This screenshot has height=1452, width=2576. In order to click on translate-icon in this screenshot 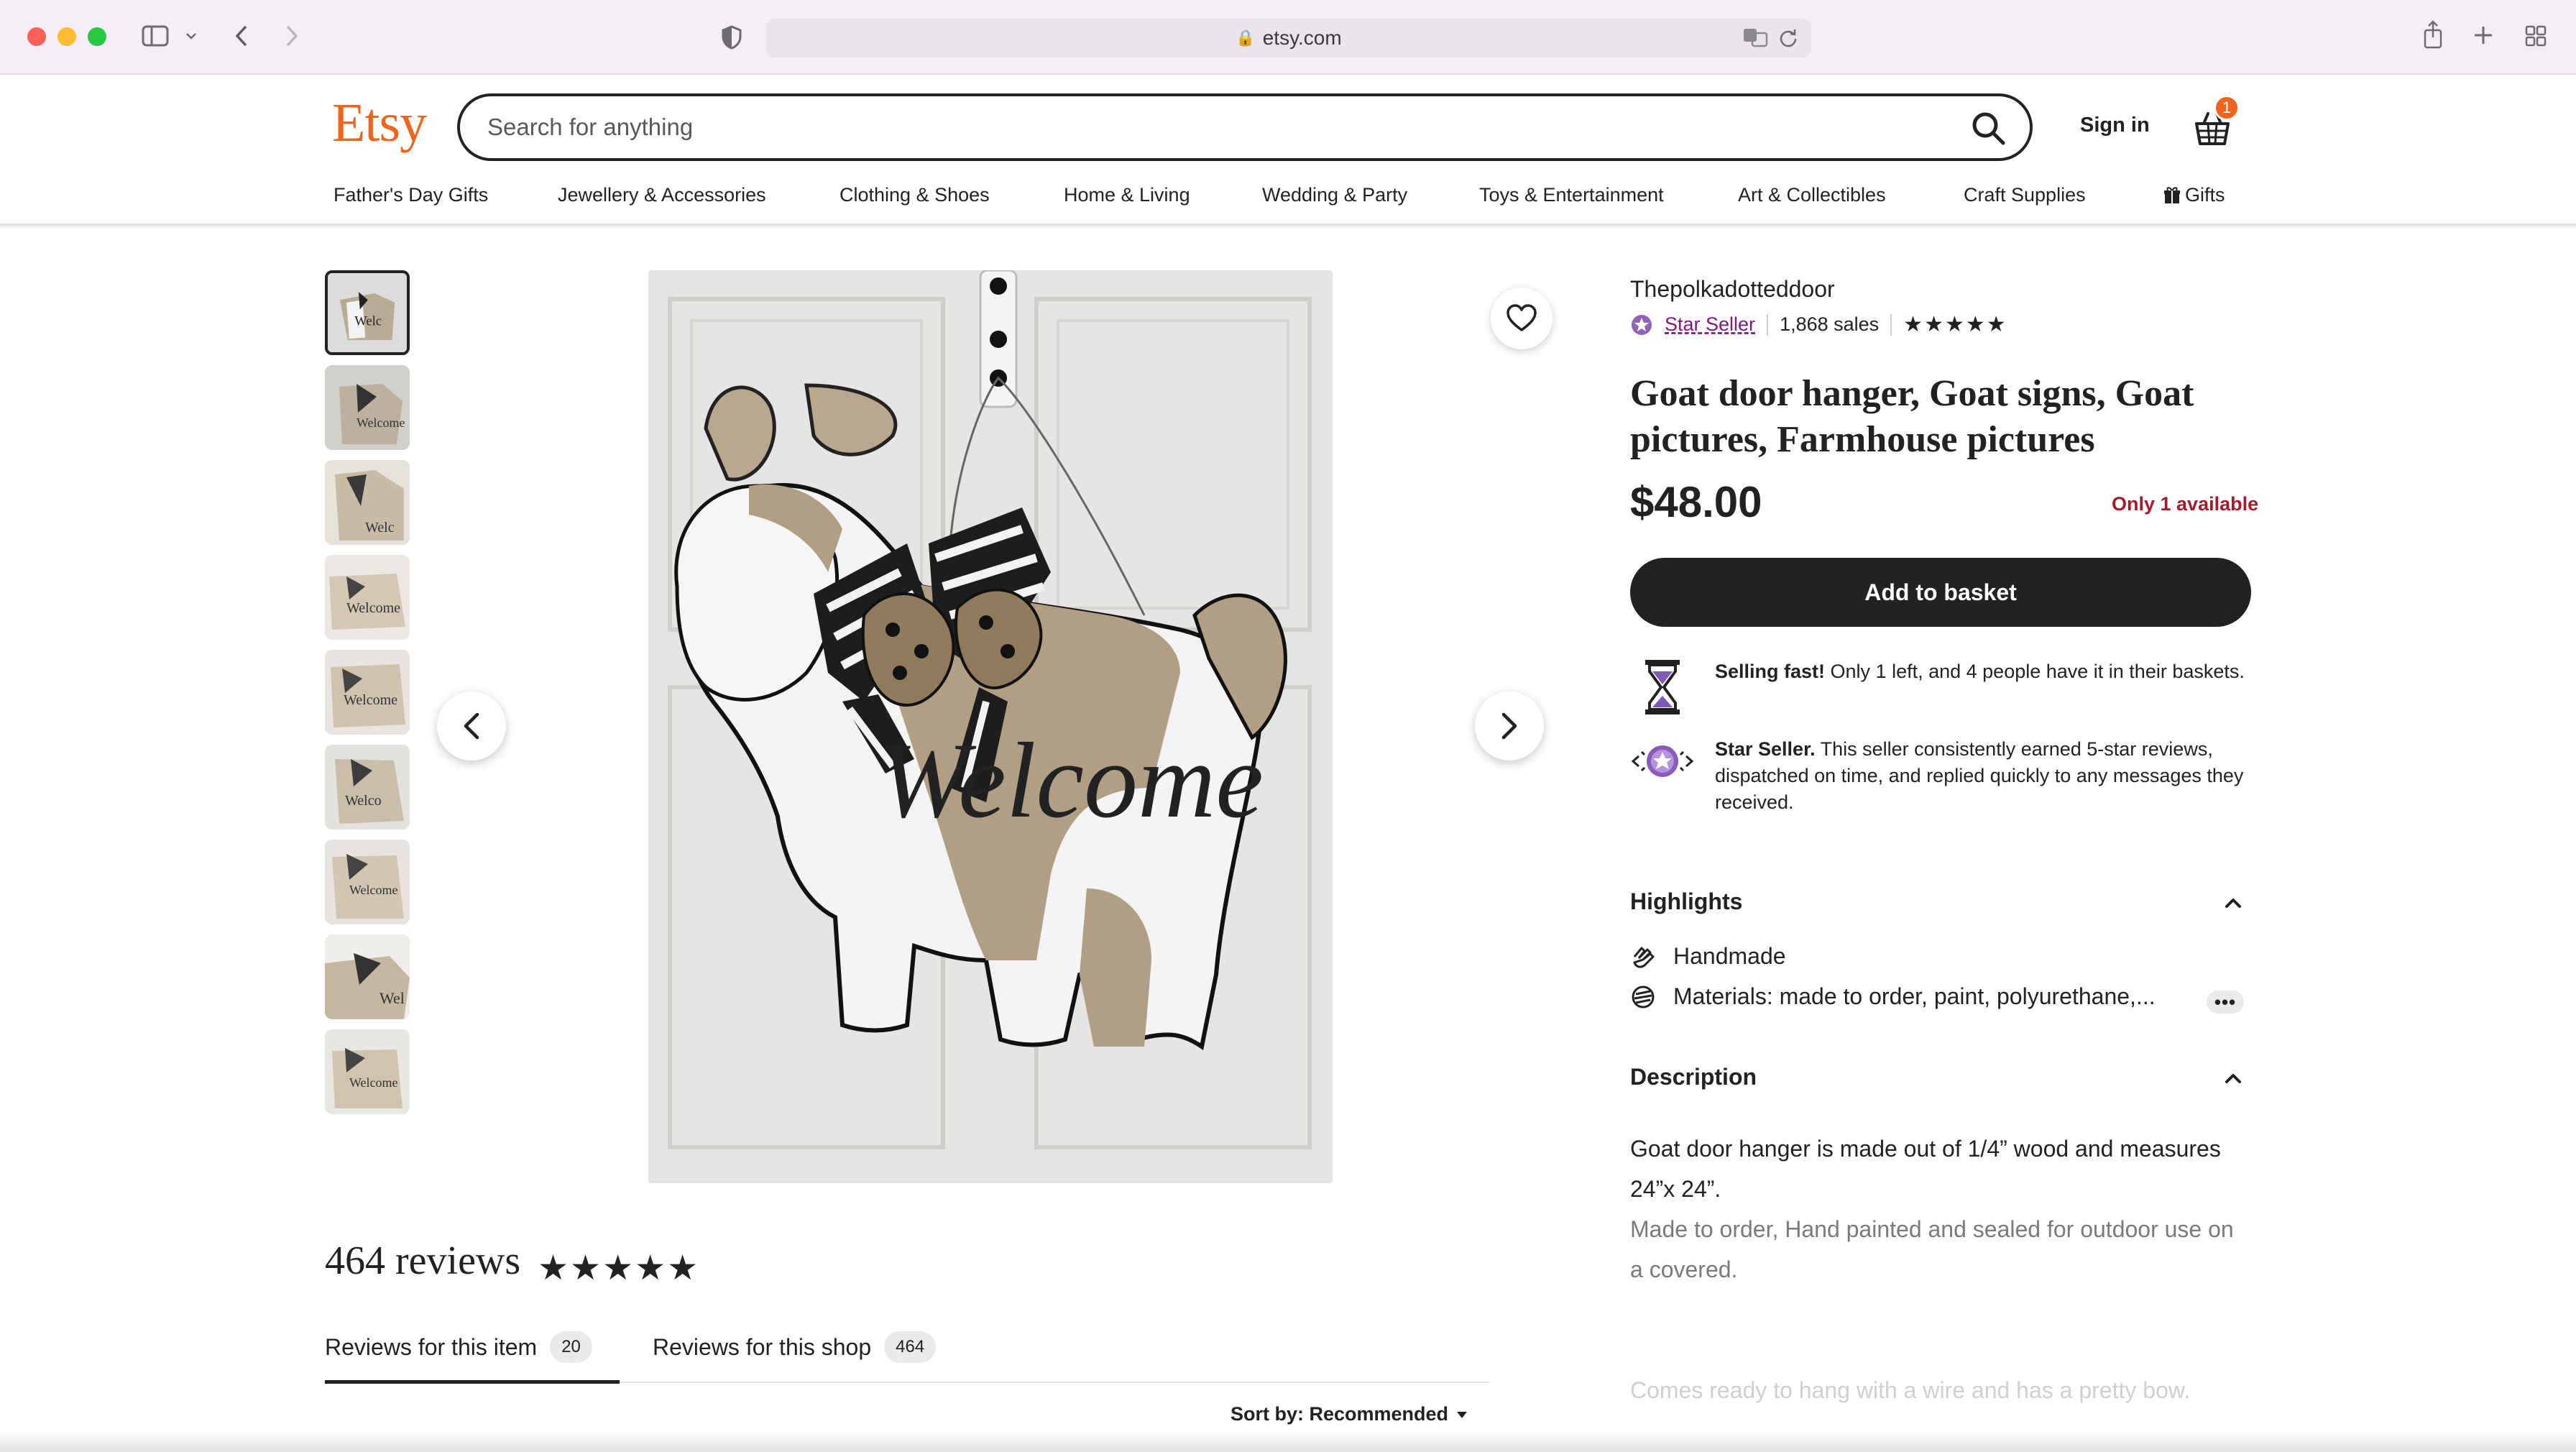, I will do `click(1755, 39)`.